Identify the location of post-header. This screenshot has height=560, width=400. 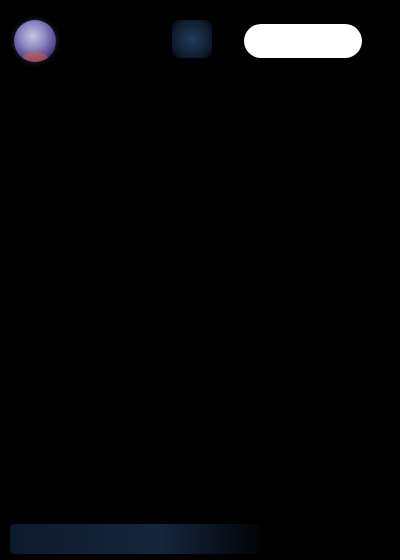
(200, 40).